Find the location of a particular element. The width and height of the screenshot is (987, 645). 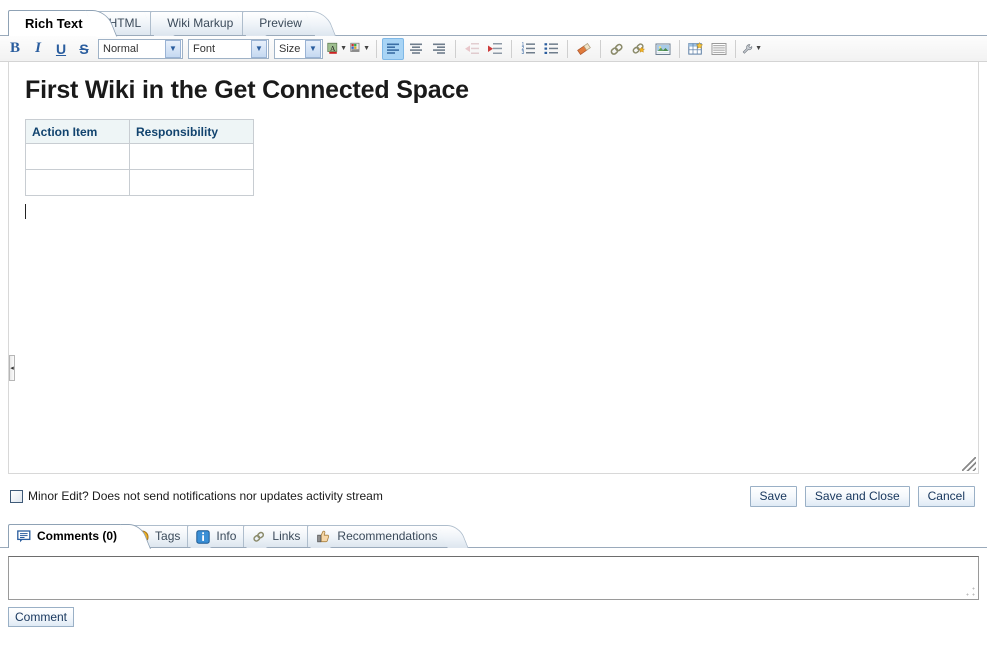

comment-bubble-icon is located at coordinates (24, 536).